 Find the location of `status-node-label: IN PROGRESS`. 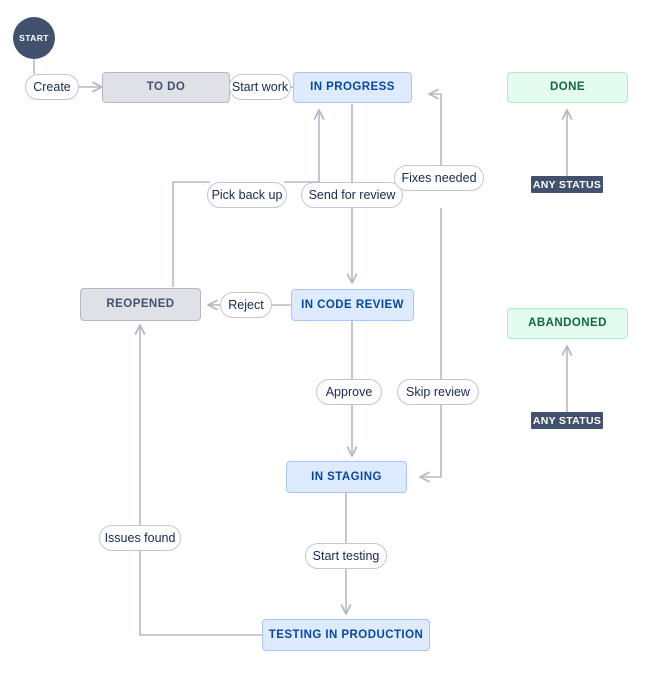

status-node-label: IN PROGRESS is located at coordinates (352, 87).